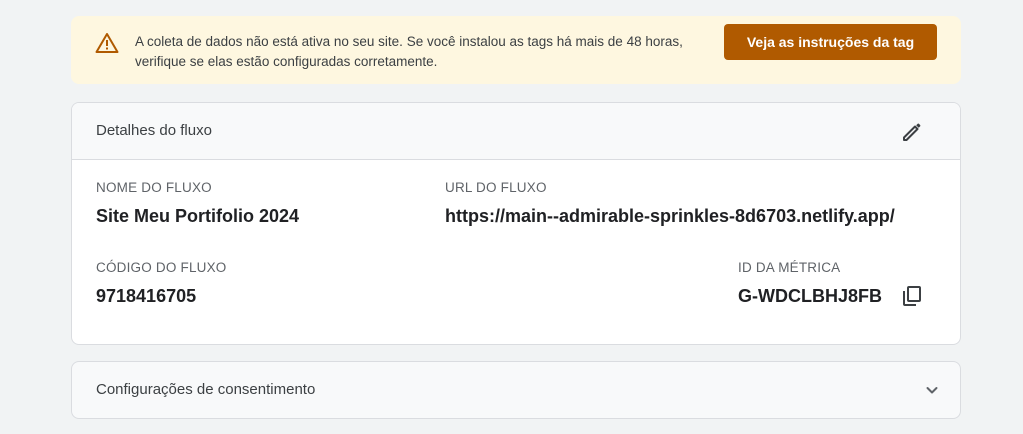 The height and width of the screenshot is (434, 1023). Describe the element at coordinates (830, 42) in the screenshot. I see `view-tag-instructions-button: Veja as instruções da tag` at that location.